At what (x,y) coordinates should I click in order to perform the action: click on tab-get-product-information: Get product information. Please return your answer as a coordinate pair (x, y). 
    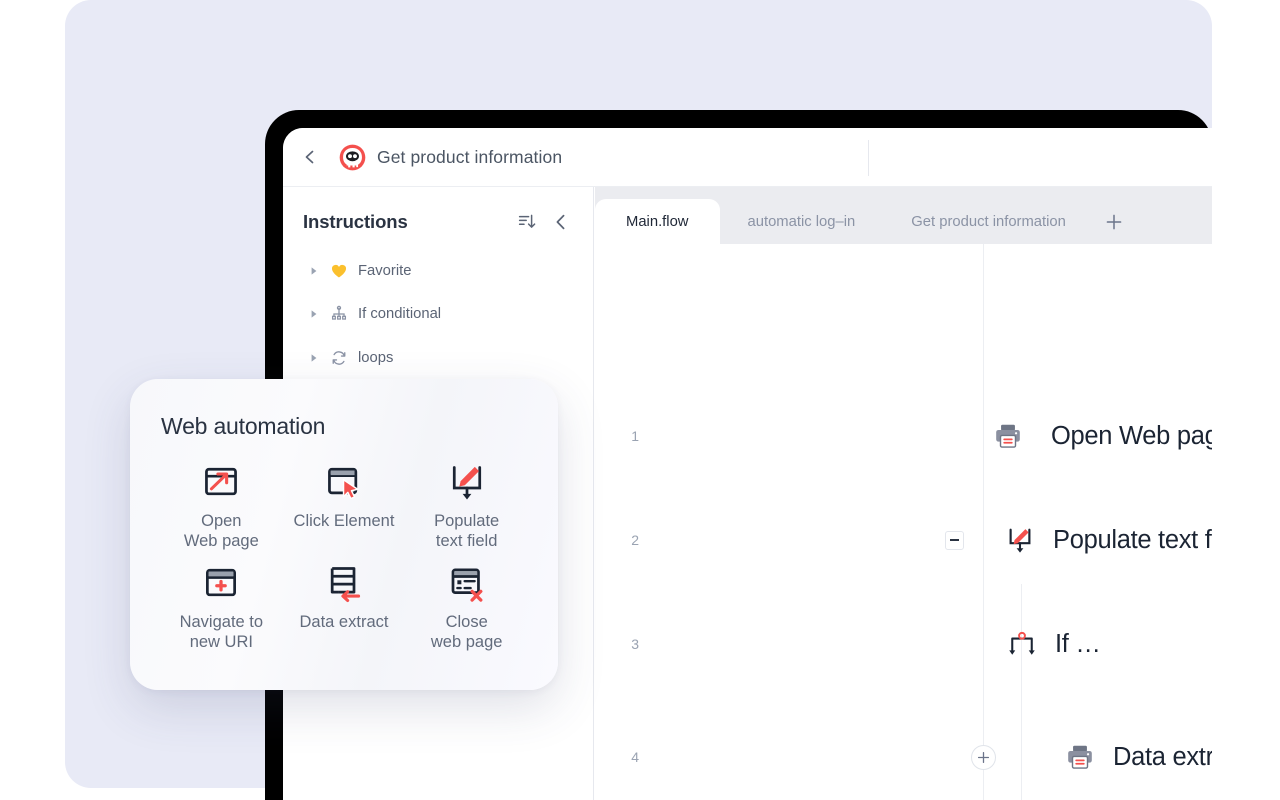
    Looking at the image, I should click on (988, 221).